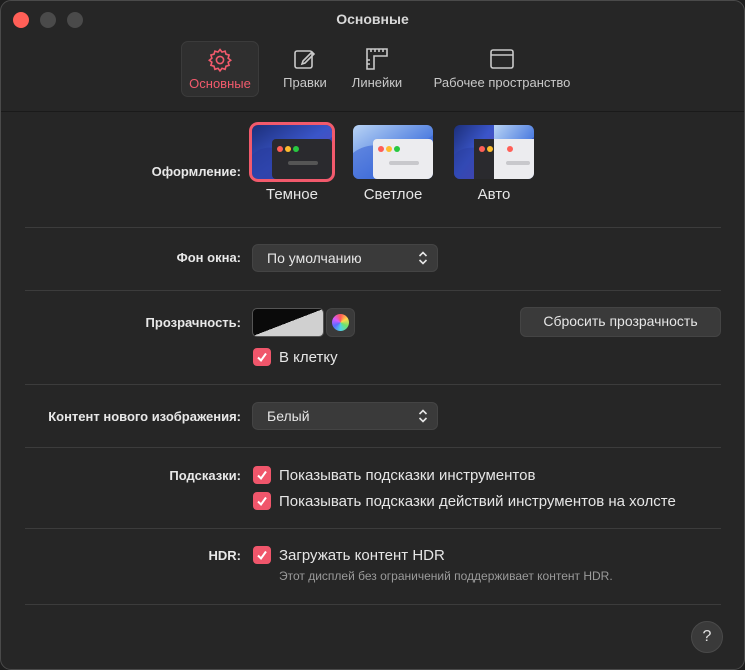 The width and height of the screenshot is (745, 670). I want to click on toolbar-divider, so click(372, 111).